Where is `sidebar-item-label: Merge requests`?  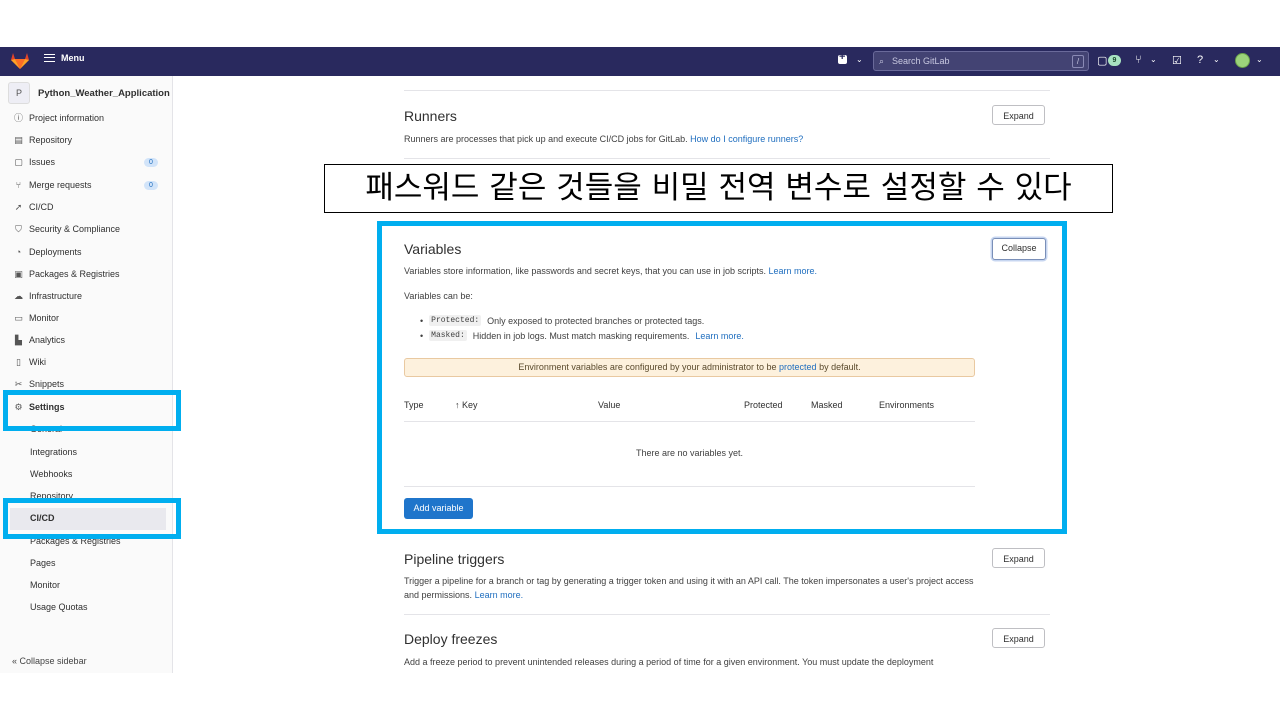
sidebar-item-label: Merge requests is located at coordinates (60, 185).